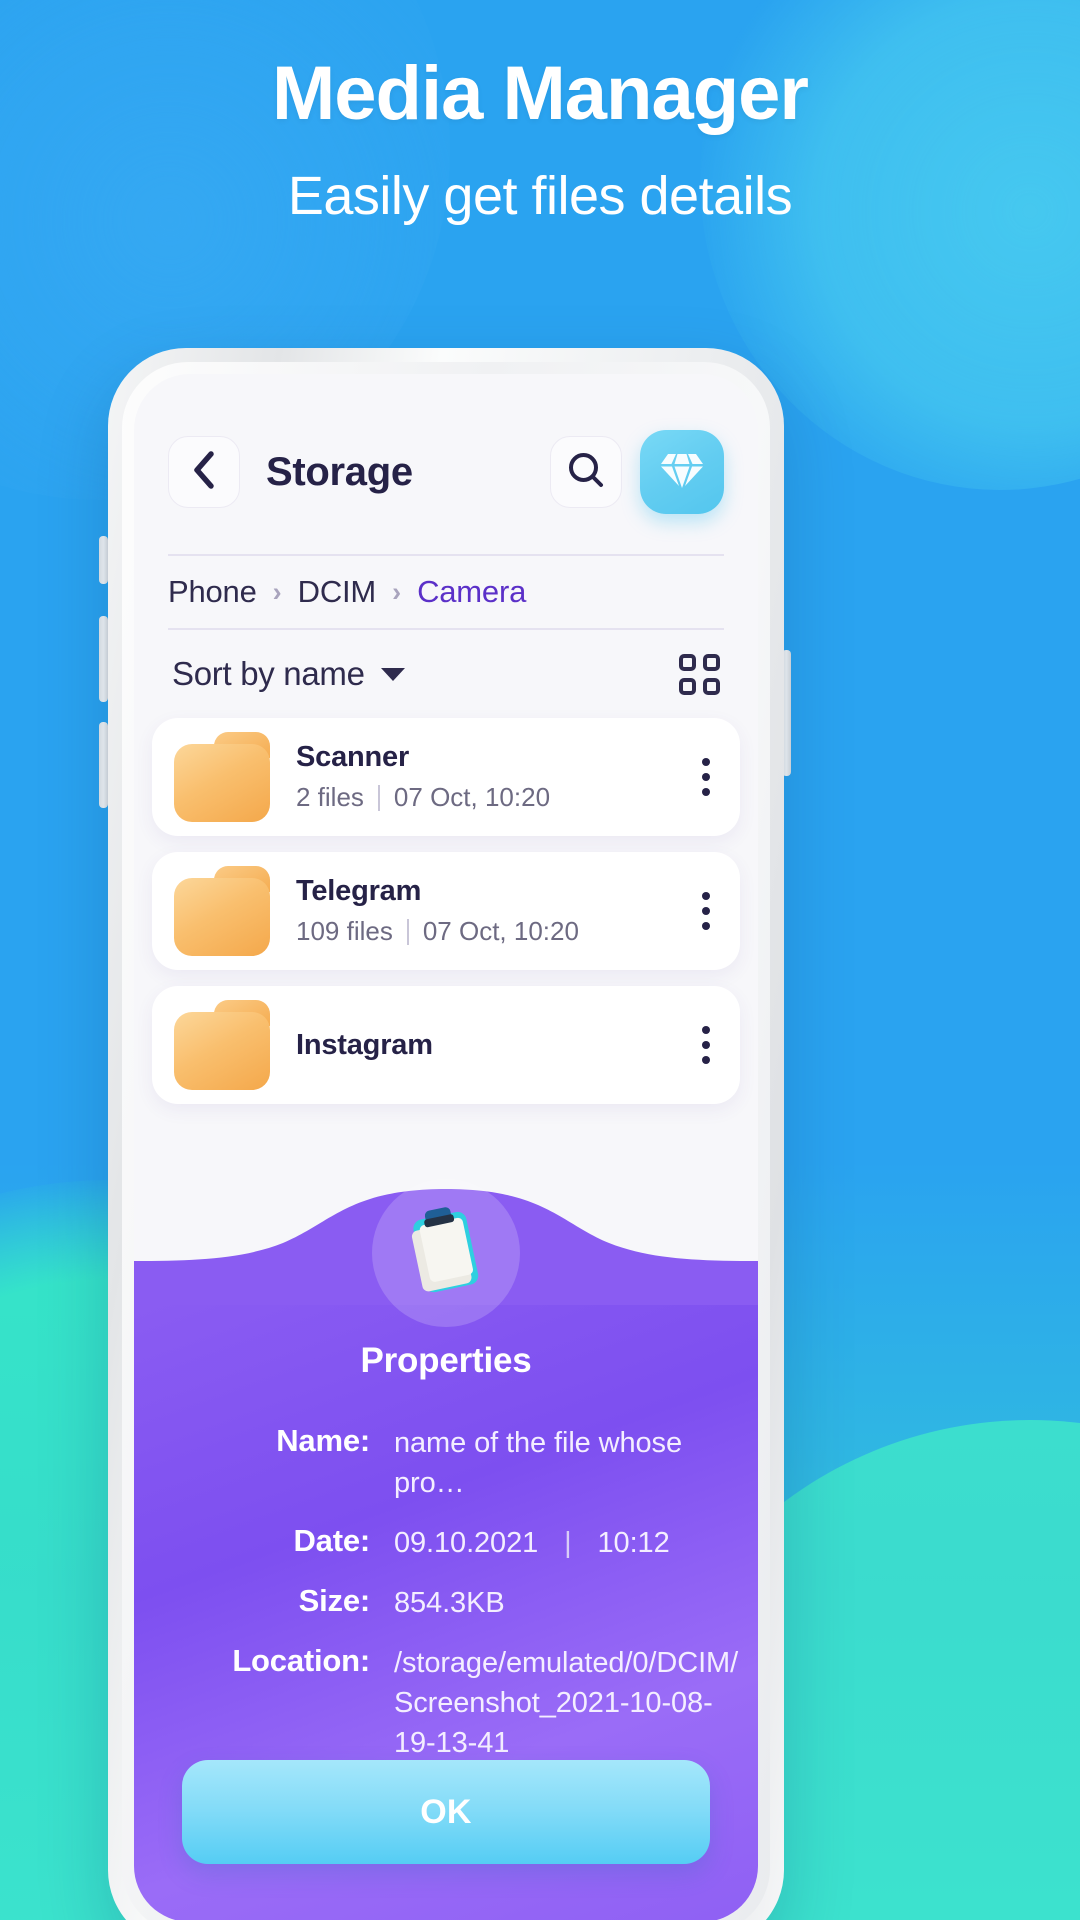 The width and height of the screenshot is (1080, 1920). I want to click on file-count: 109 files, so click(344, 931).